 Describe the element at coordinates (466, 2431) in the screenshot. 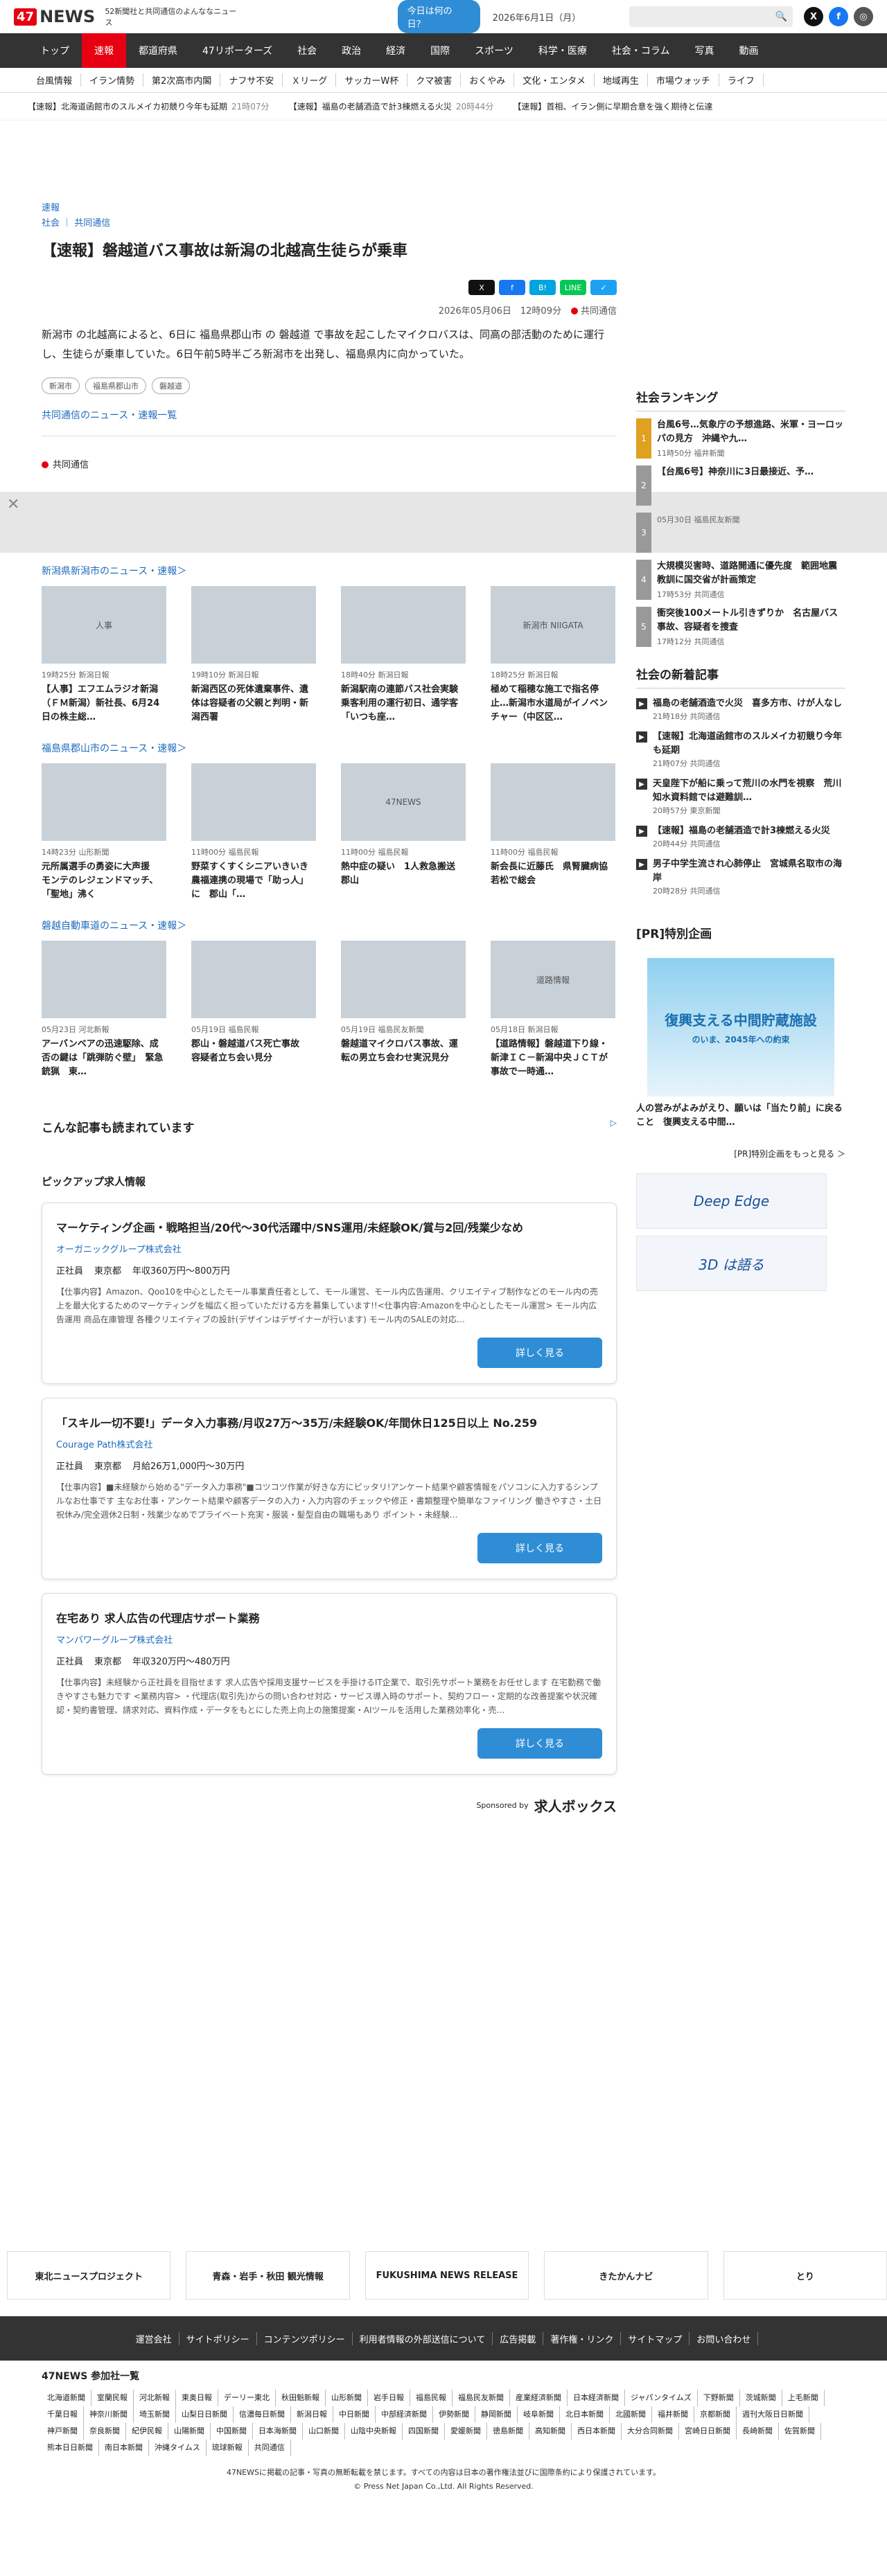

I see `member-link: 愛媛新聞` at that location.